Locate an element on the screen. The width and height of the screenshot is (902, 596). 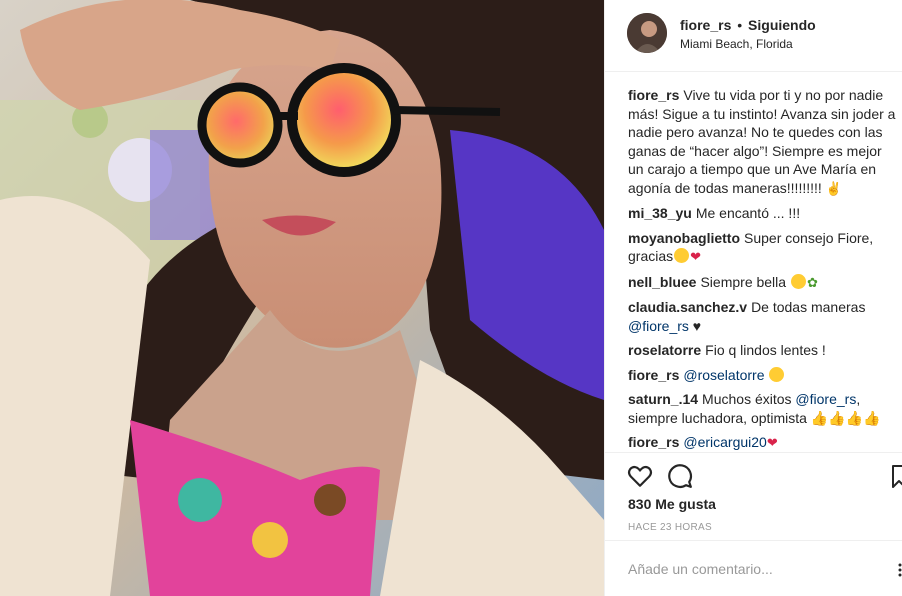
bookmark-icon is located at coordinates (896, 476).